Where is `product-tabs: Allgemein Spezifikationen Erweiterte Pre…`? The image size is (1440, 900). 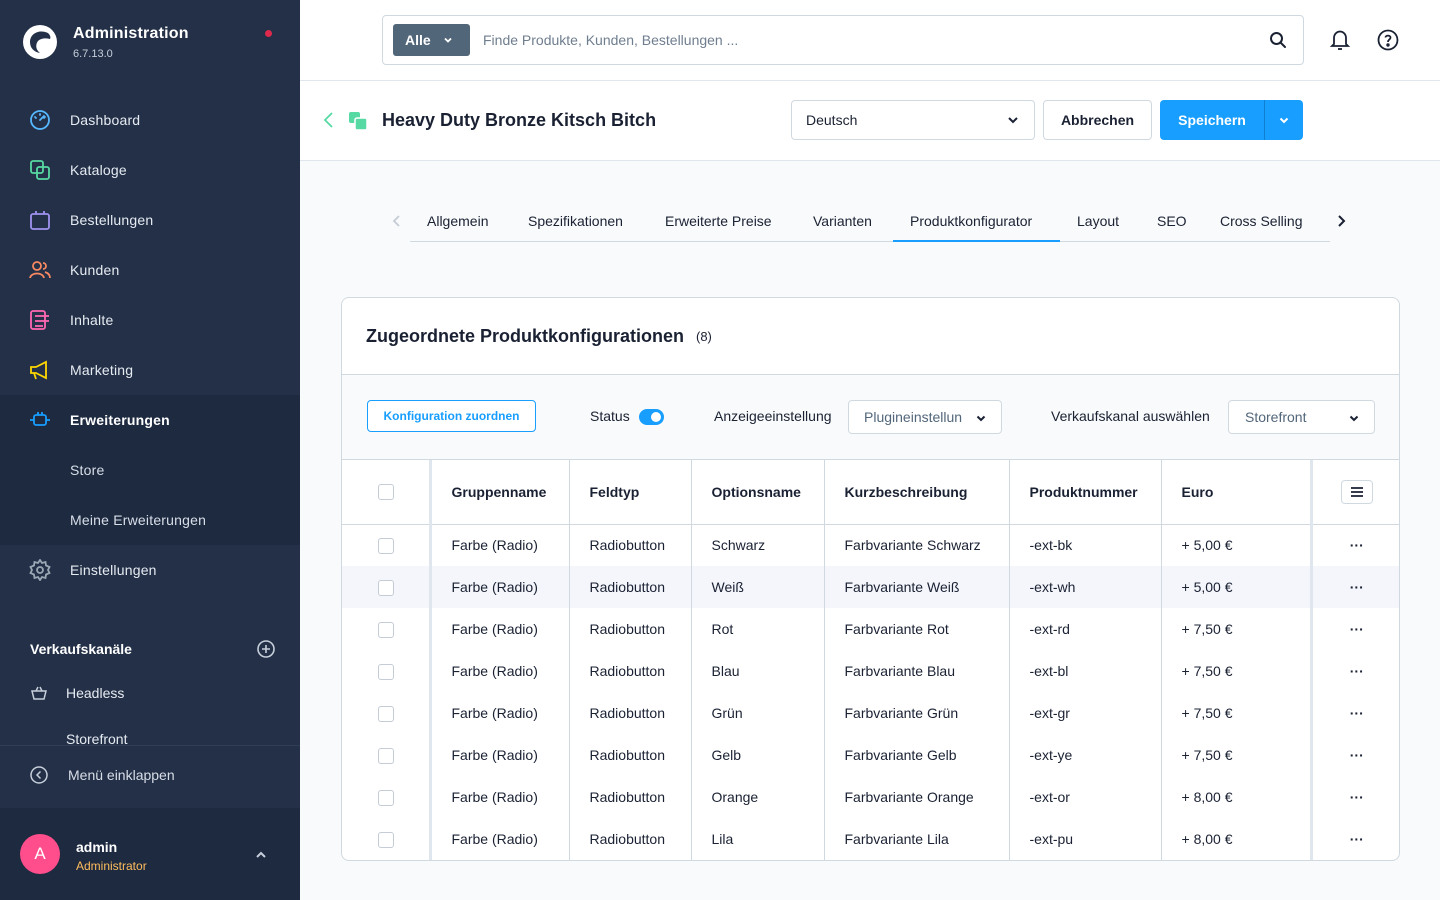 product-tabs: Allgemein Spezifikationen Erweiterte Pre… is located at coordinates (870, 222).